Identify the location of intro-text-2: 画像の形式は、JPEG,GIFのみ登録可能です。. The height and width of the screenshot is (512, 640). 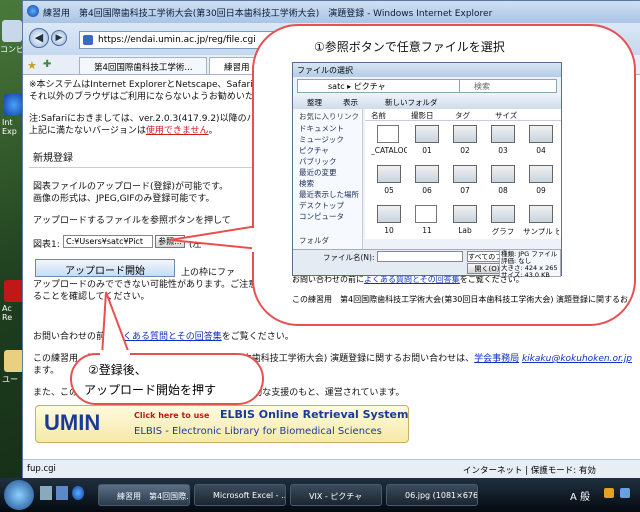
(124, 199).